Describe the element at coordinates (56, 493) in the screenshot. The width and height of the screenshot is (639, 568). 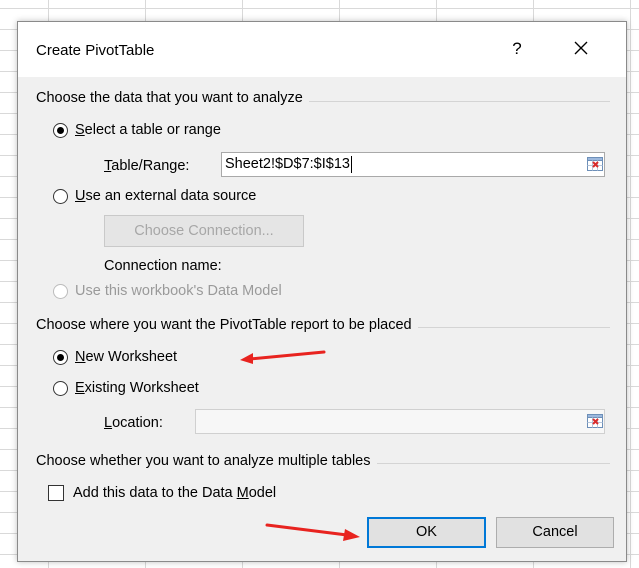
I see `checkbox-indicator` at that location.